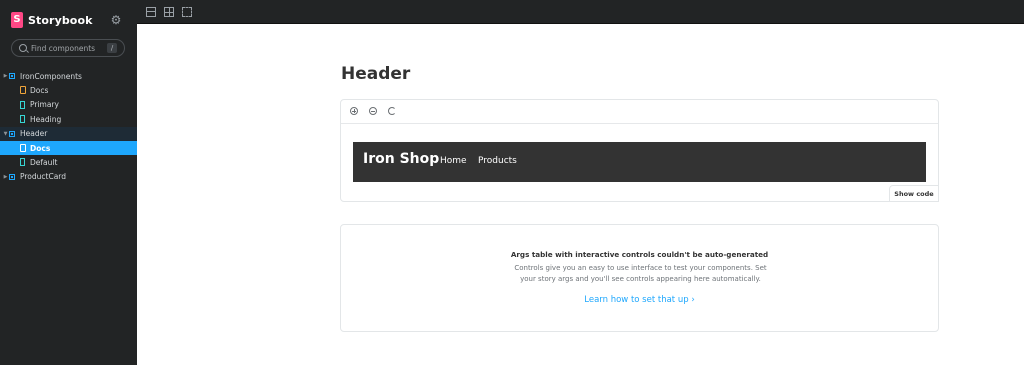 Image resolution: width=1024 pixels, height=365 pixels. What do you see at coordinates (46, 119) in the screenshot?
I see `tree-item-label: Heading` at bounding box center [46, 119].